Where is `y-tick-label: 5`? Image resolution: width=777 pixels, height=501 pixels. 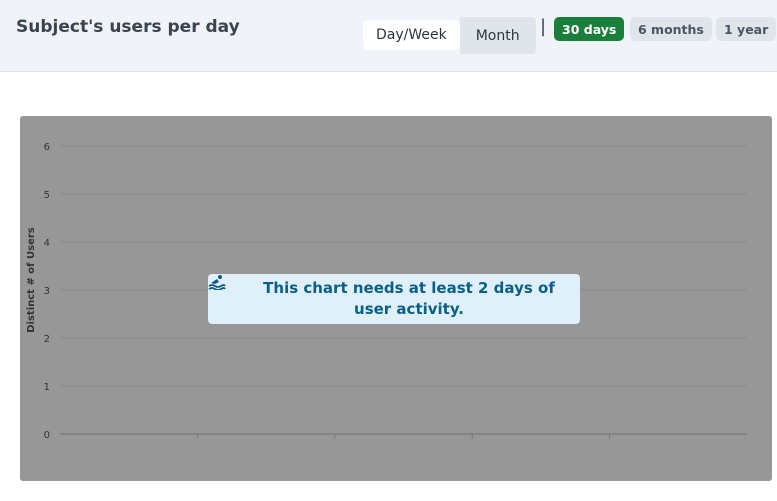 y-tick-label: 5 is located at coordinates (47, 195).